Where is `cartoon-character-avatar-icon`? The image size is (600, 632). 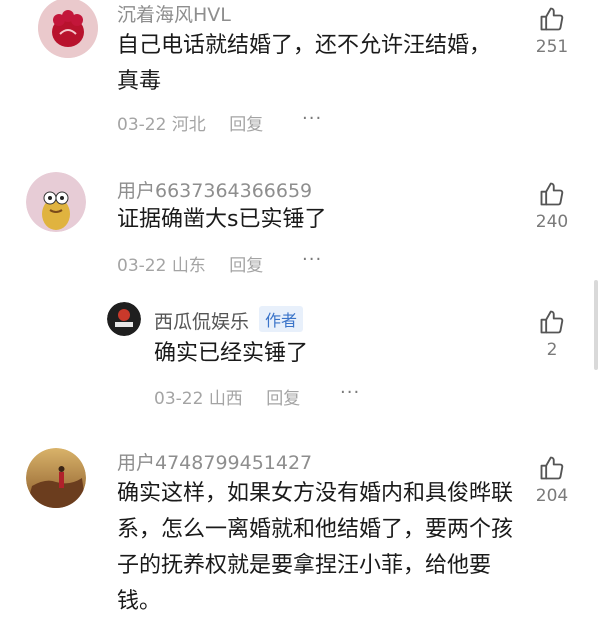 cartoon-character-avatar-icon is located at coordinates (56, 202).